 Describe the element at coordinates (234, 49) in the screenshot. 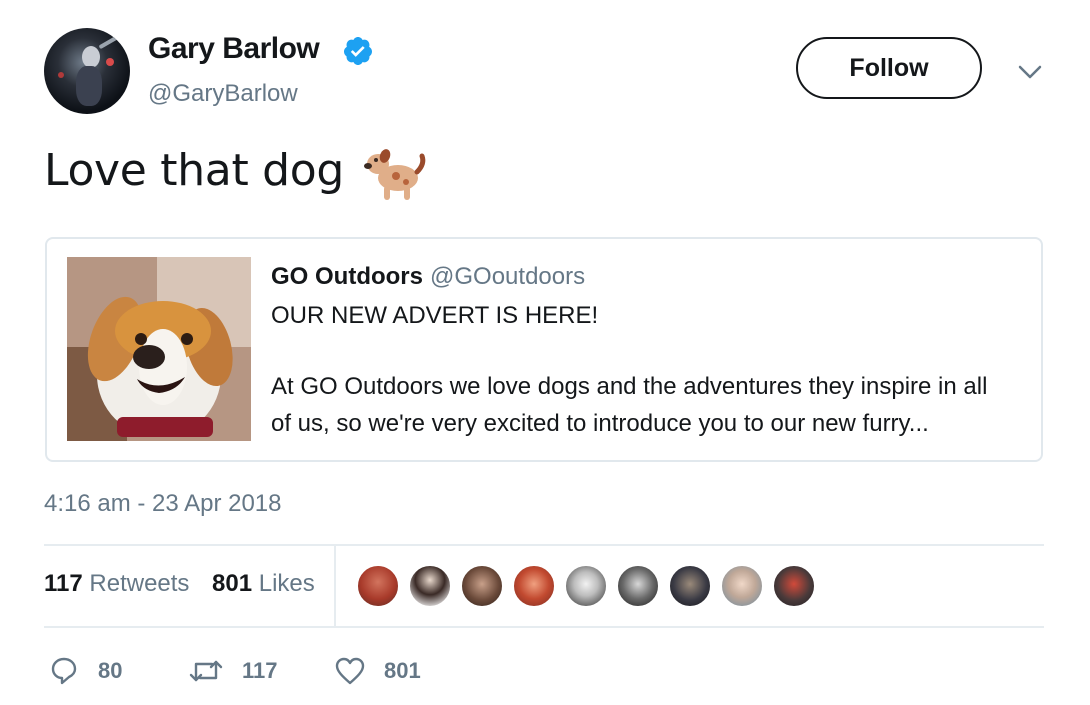

I see `author-name: Gary Barlow` at that location.